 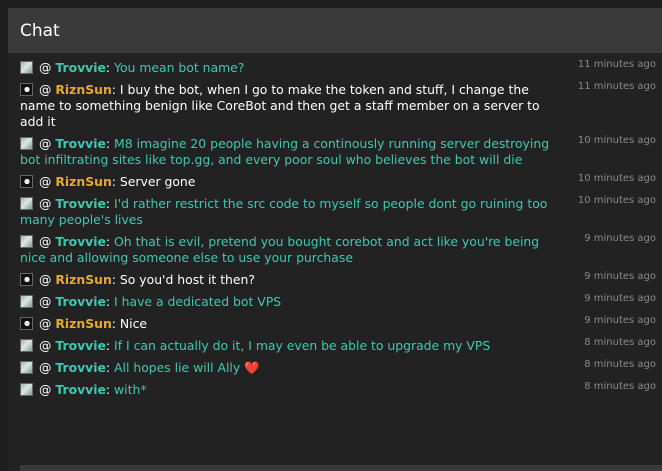 What do you see at coordinates (335, 182) in the screenshot?
I see `chat-message: @ RiznSun: Server gone 10 minutes ago` at bounding box center [335, 182].